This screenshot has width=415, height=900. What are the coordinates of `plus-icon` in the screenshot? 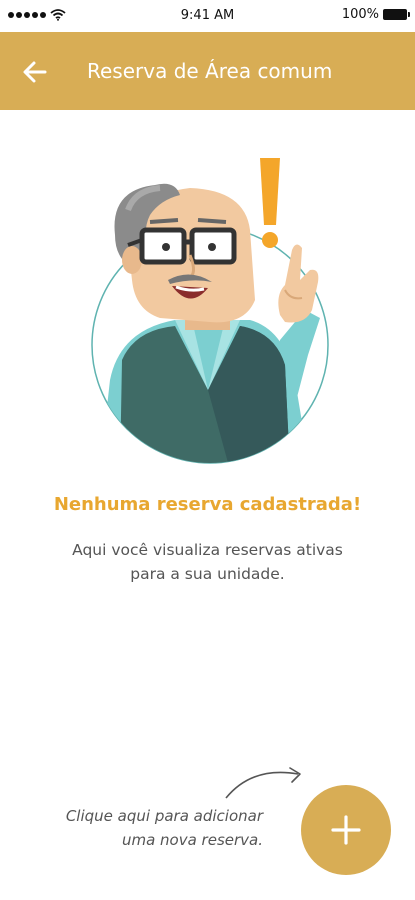 It's located at (346, 830).